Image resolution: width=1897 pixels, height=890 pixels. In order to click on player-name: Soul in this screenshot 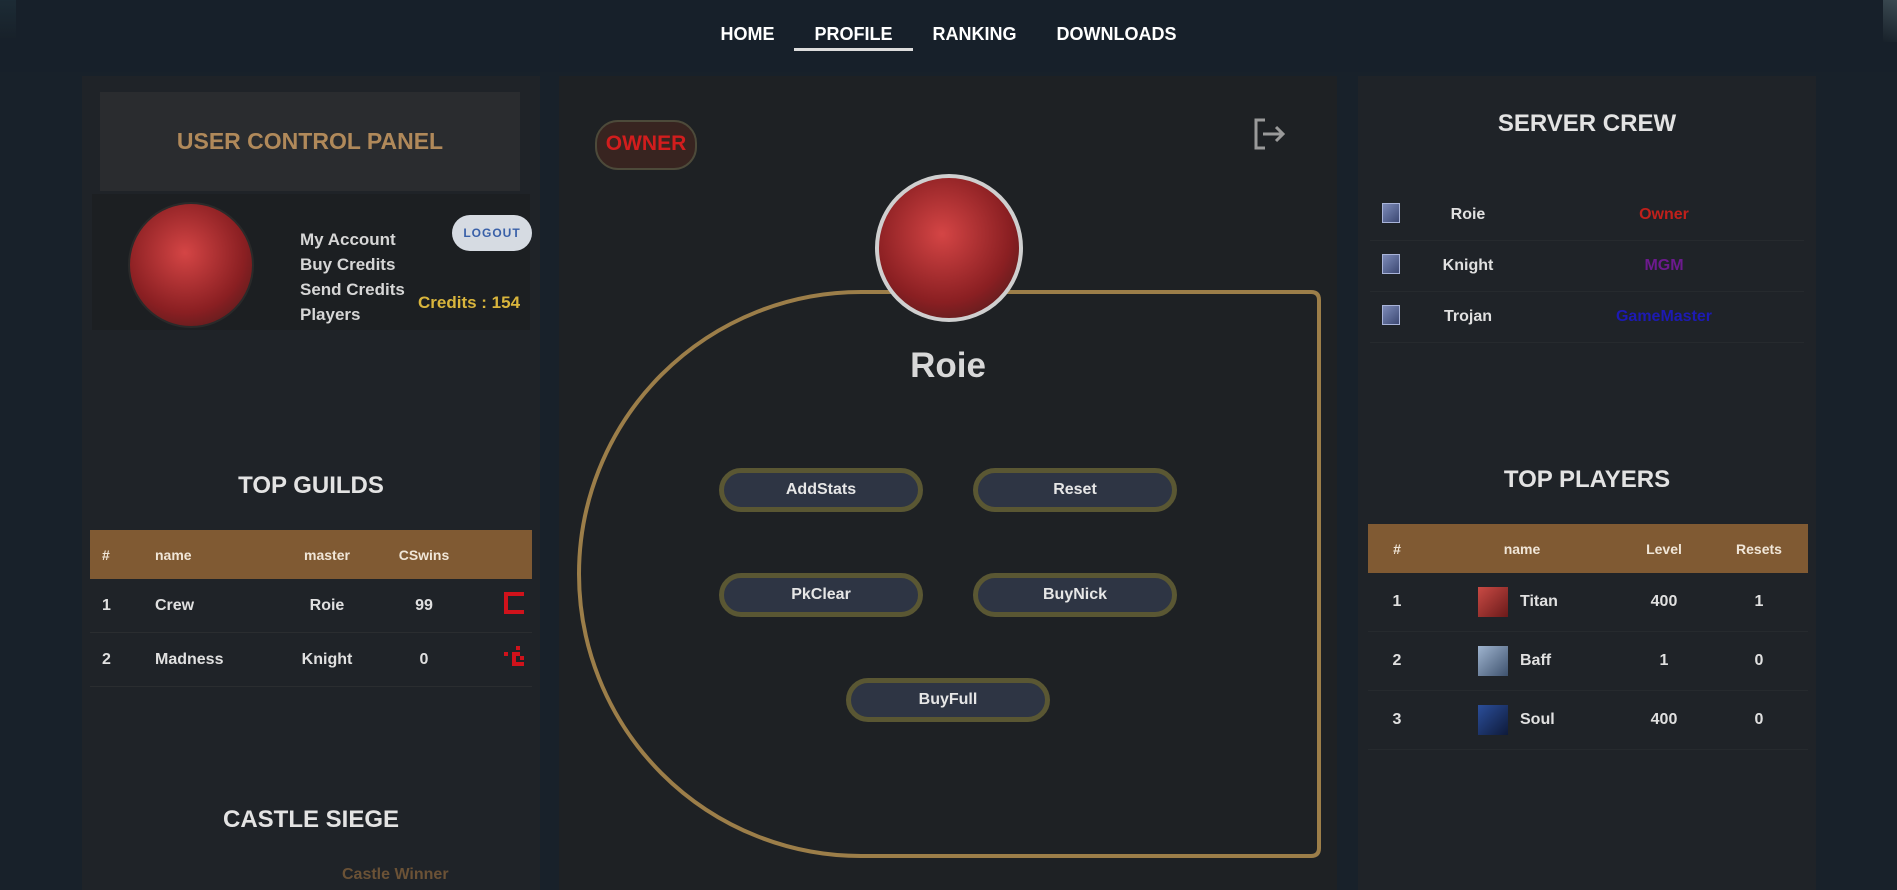, I will do `click(1537, 719)`.